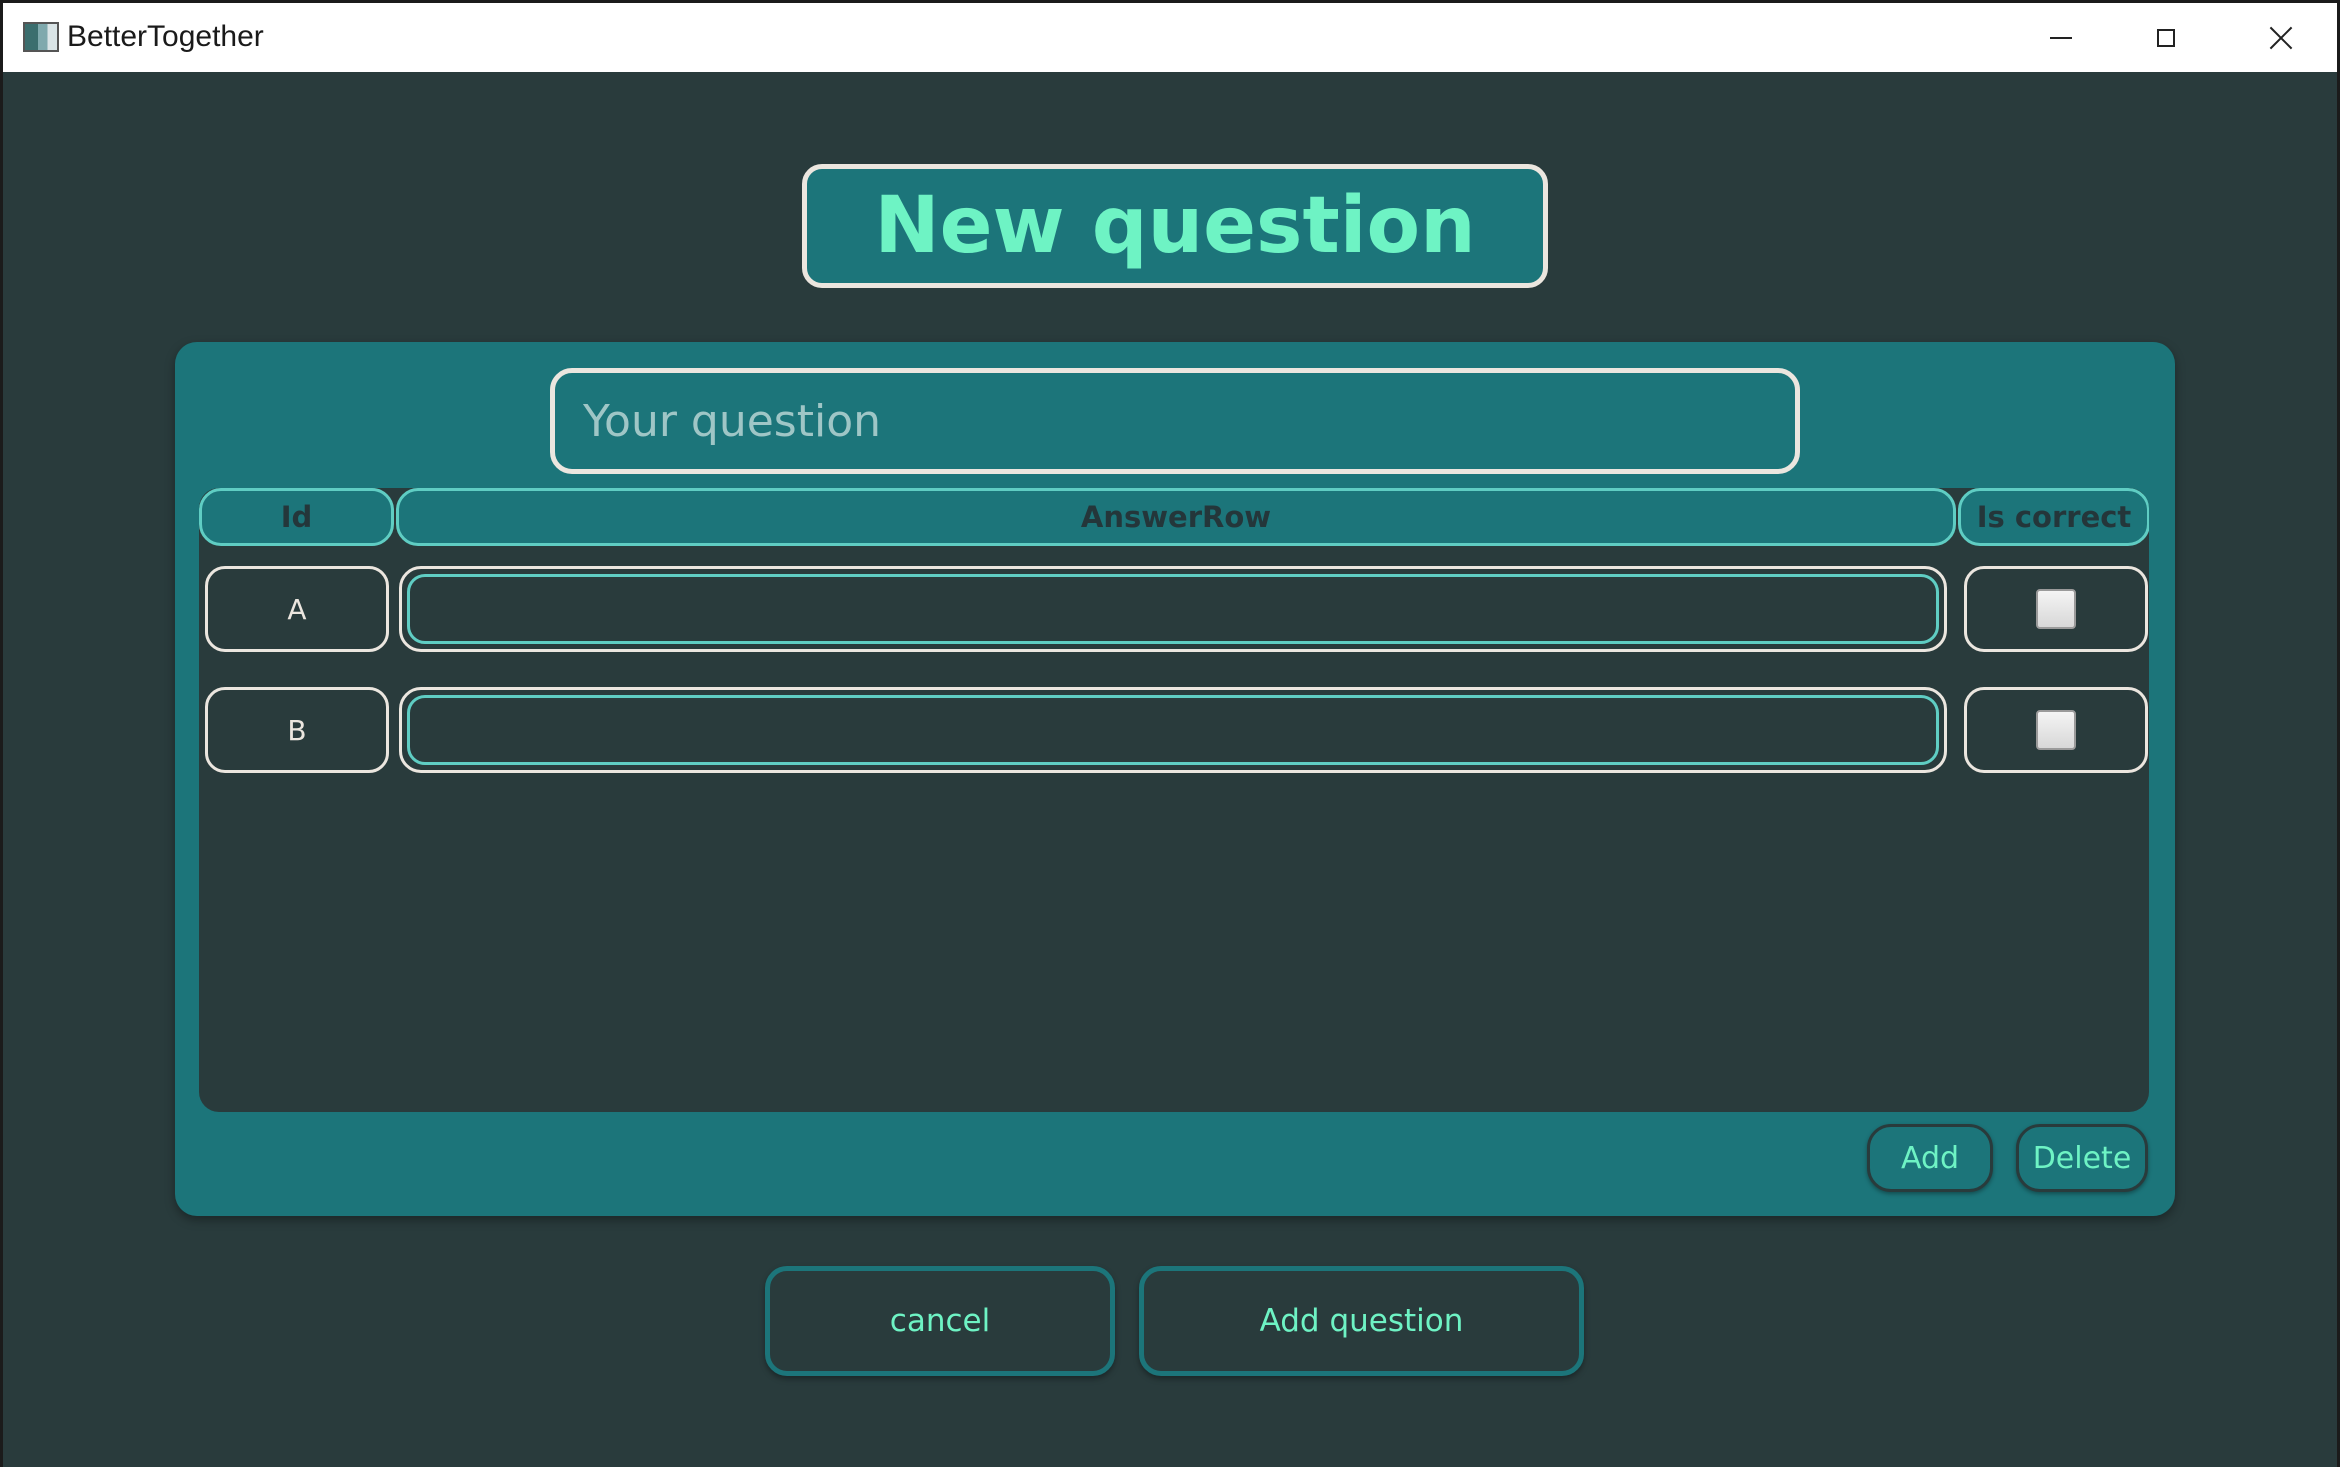 Image resolution: width=2340 pixels, height=1467 pixels. What do you see at coordinates (165, 36) in the screenshot?
I see `window-title: BetterTogether` at bounding box center [165, 36].